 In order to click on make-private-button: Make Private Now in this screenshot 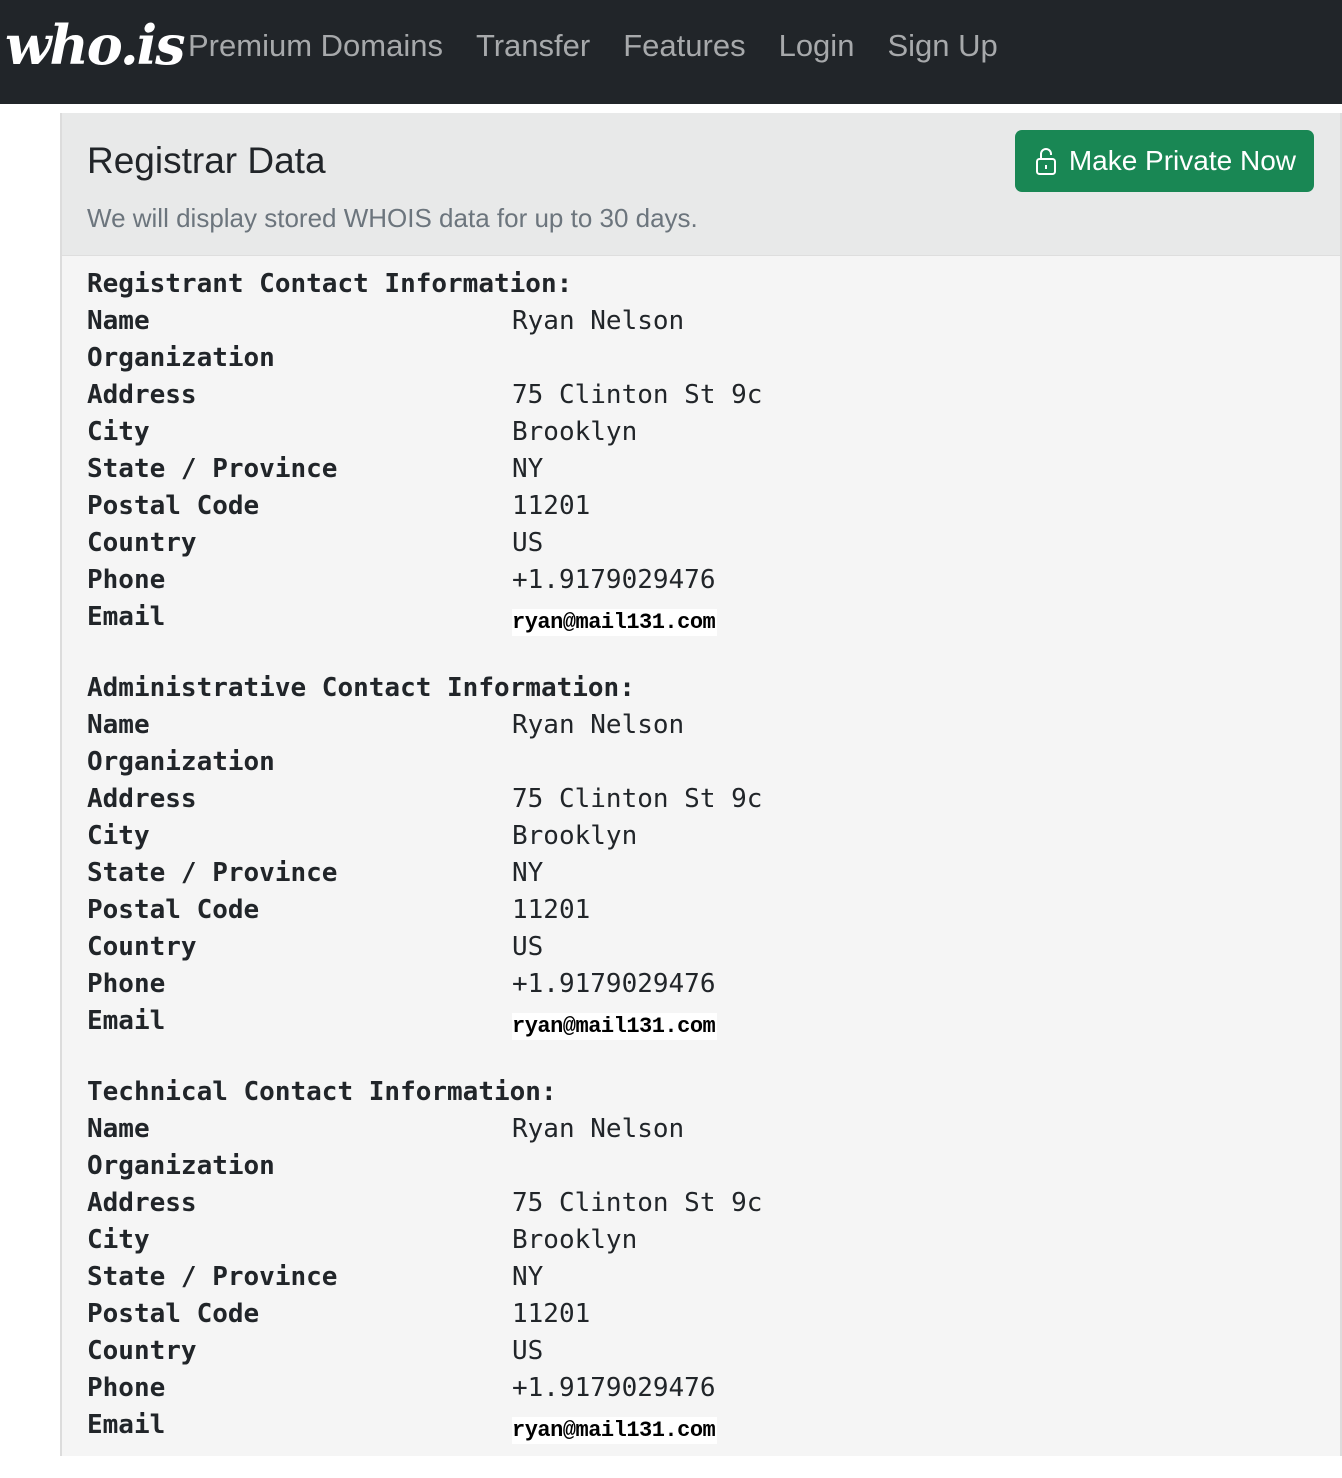, I will do `click(1164, 161)`.